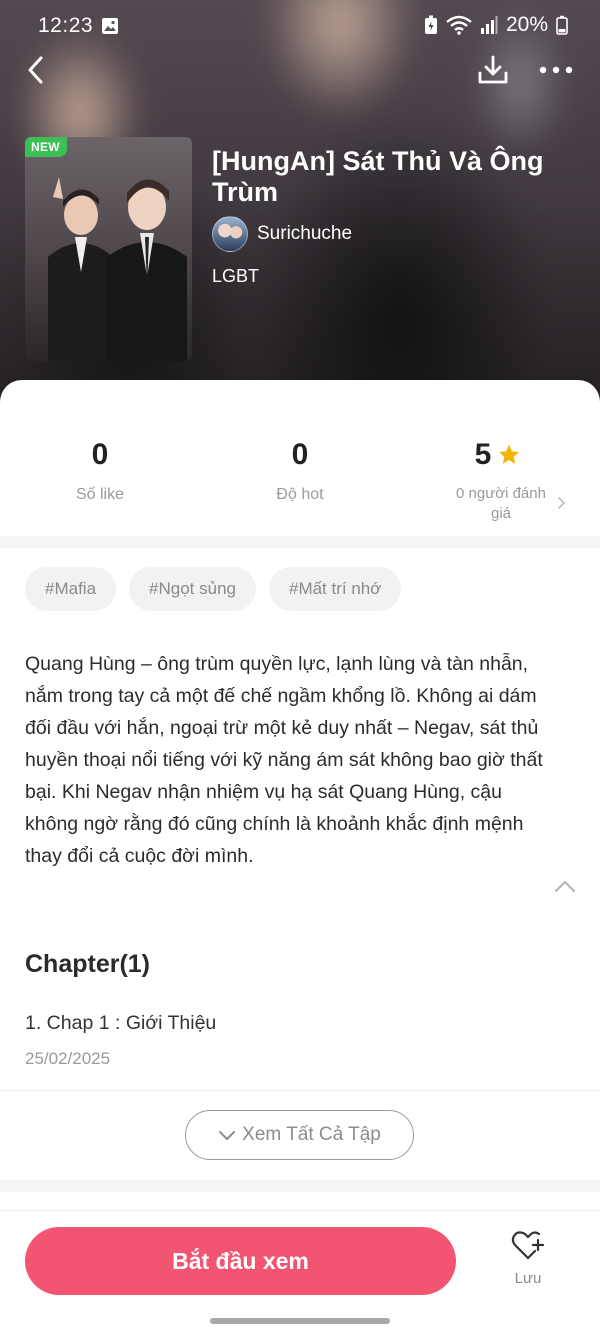 This screenshot has width=600, height=1333. I want to click on hot-label: Độ hot, so click(300, 494).